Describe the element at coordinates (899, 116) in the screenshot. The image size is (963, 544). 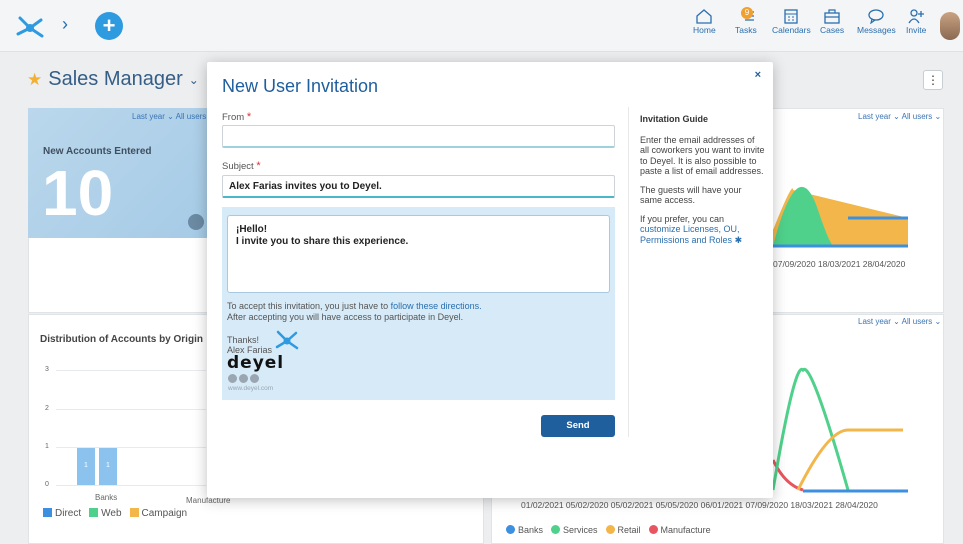
I see `right-top-filter: Last year ⌄ All users ⌄` at that location.